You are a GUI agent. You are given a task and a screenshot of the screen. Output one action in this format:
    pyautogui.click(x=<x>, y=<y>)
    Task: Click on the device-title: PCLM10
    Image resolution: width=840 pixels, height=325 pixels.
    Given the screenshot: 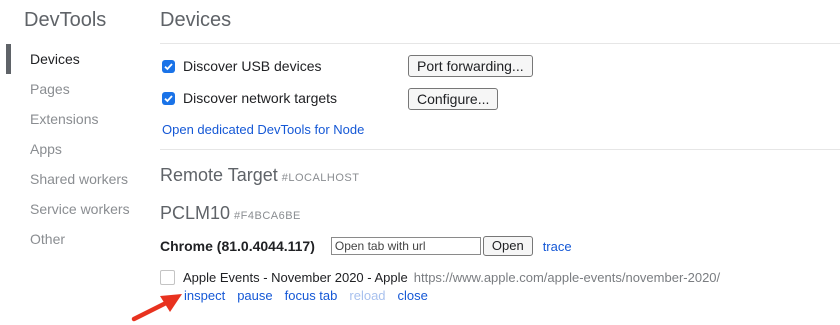 What is the action you would take?
    pyautogui.click(x=195, y=213)
    